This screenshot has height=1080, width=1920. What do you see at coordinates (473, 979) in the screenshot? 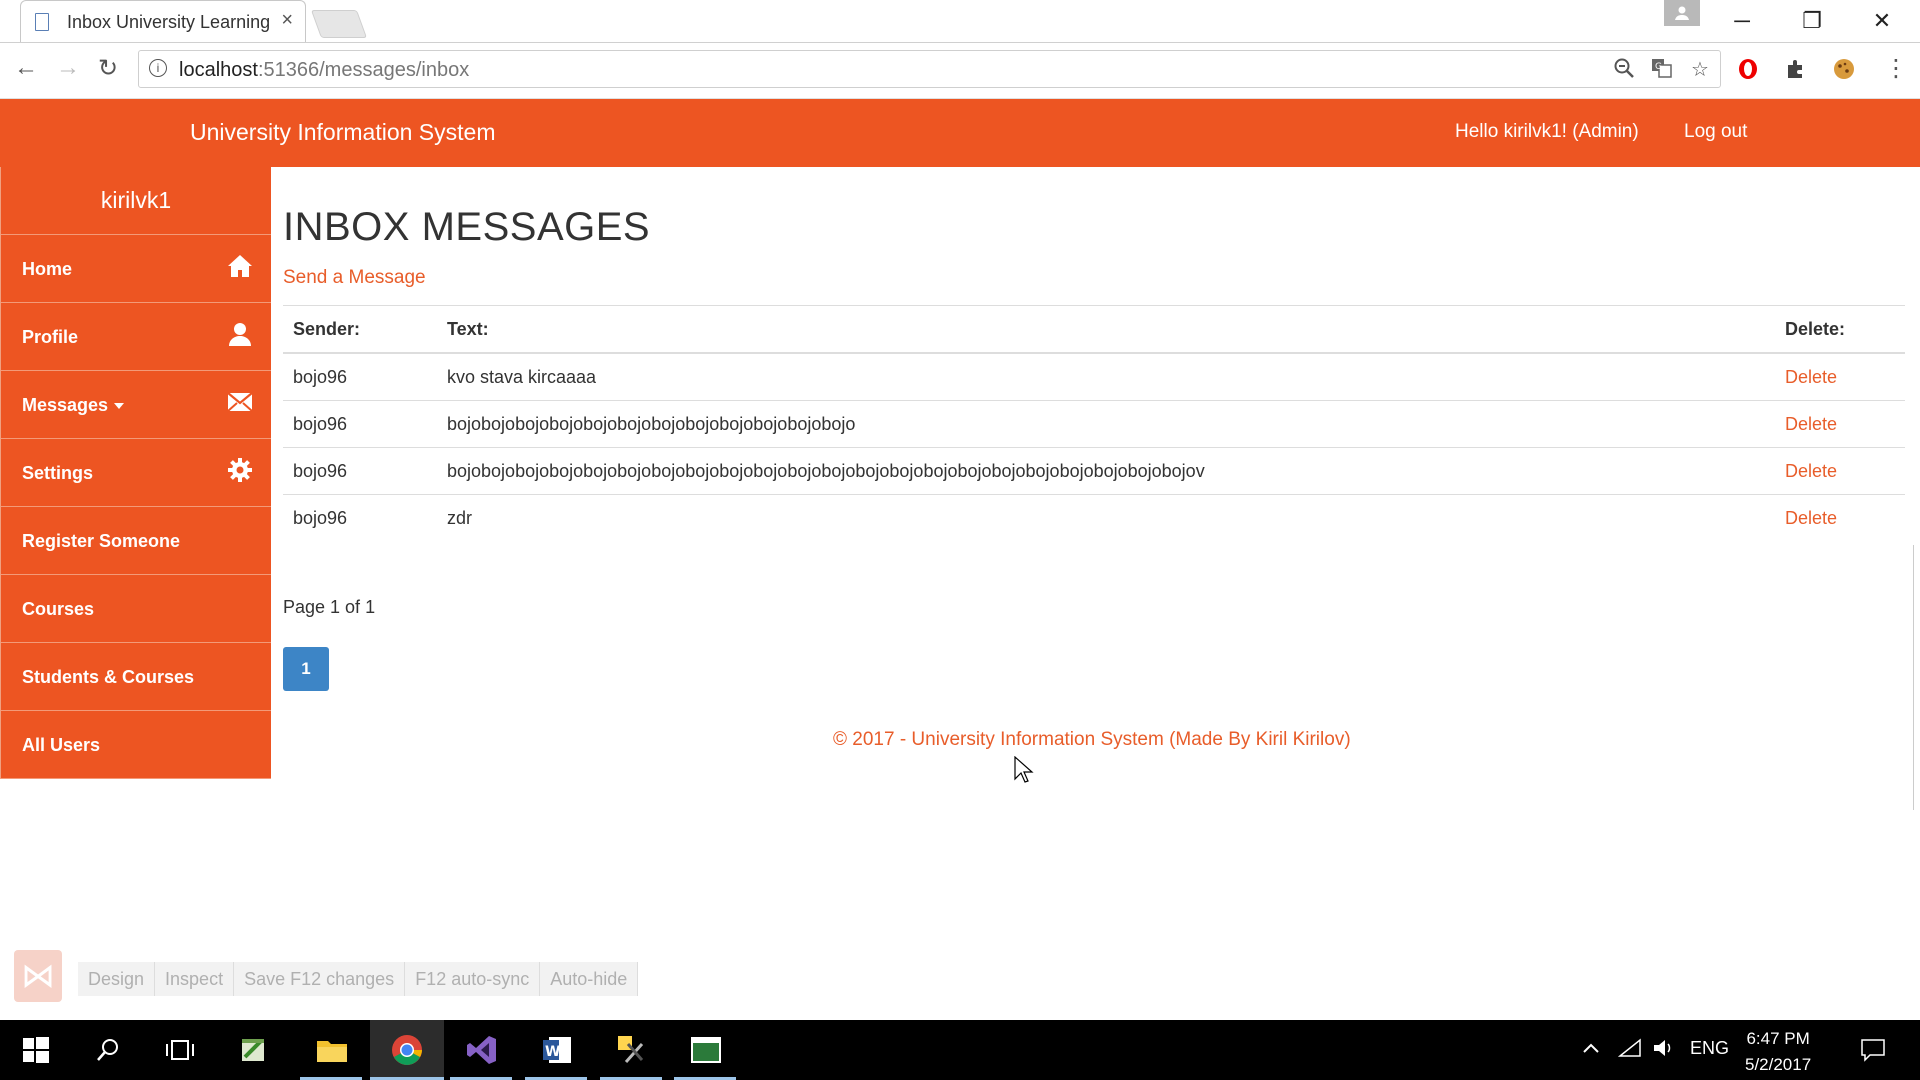
I see `f12-auto-sync-button: F12 auto-sync` at bounding box center [473, 979].